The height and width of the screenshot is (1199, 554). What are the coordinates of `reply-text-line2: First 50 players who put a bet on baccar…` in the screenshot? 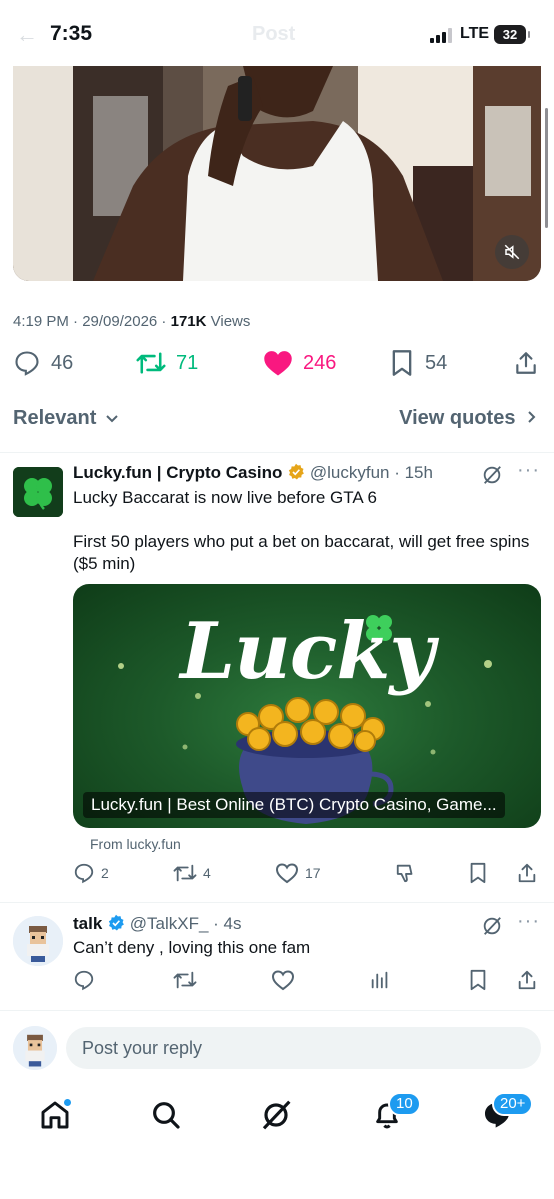 It's located at (301, 552).